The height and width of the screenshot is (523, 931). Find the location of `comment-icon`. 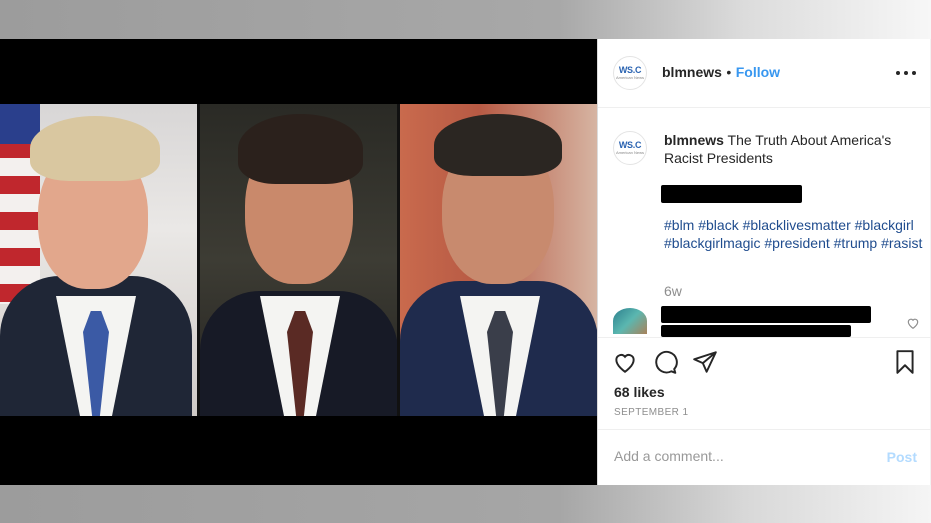

comment-icon is located at coordinates (665, 362).